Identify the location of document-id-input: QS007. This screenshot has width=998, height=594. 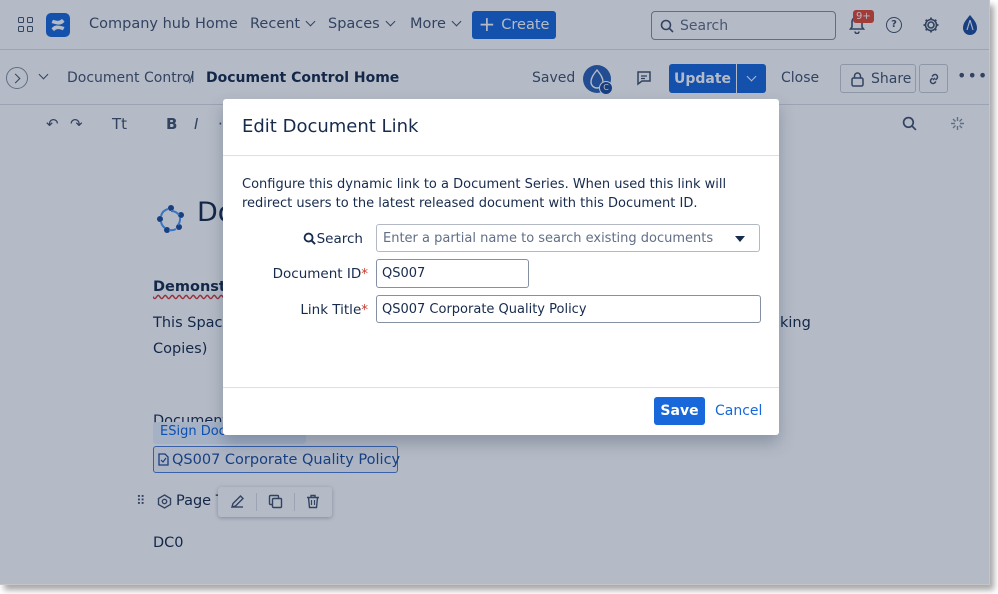
(452, 273).